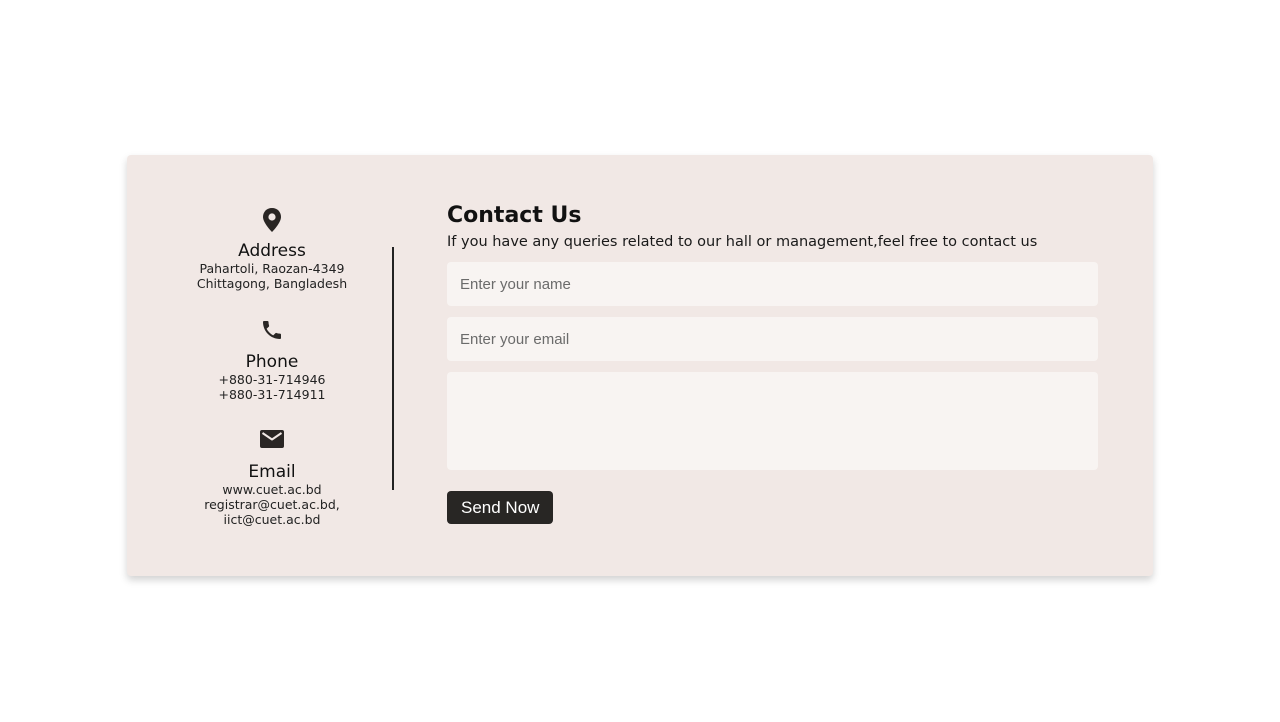 The image size is (1280, 722). What do you see at coordinates (514, 215) in the screenshot?
I see `form-title: Contact Us` at bounding box center [514, 215].